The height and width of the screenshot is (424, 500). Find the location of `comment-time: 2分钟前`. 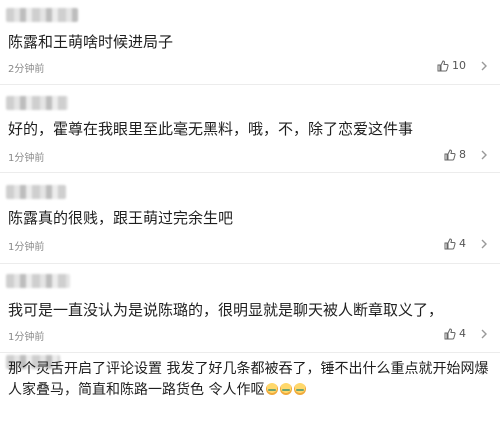

comment-time: 2分钟前 is located at coordinates (26, 69).